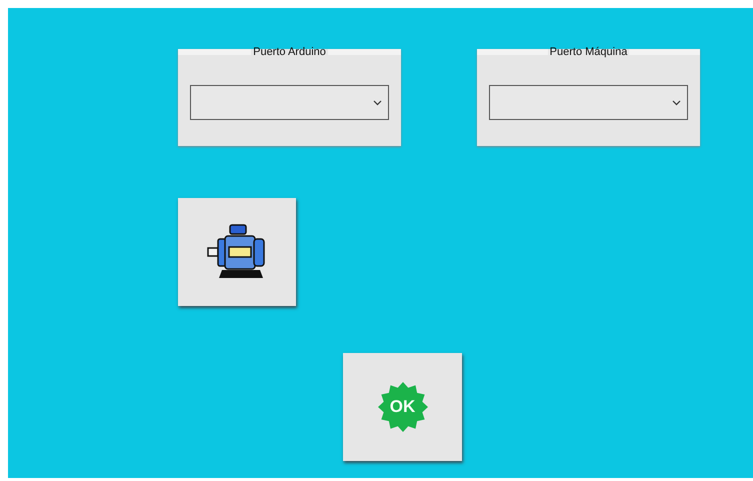  I want to click on group-legend: Puerto Máquina, so click(589, 52).